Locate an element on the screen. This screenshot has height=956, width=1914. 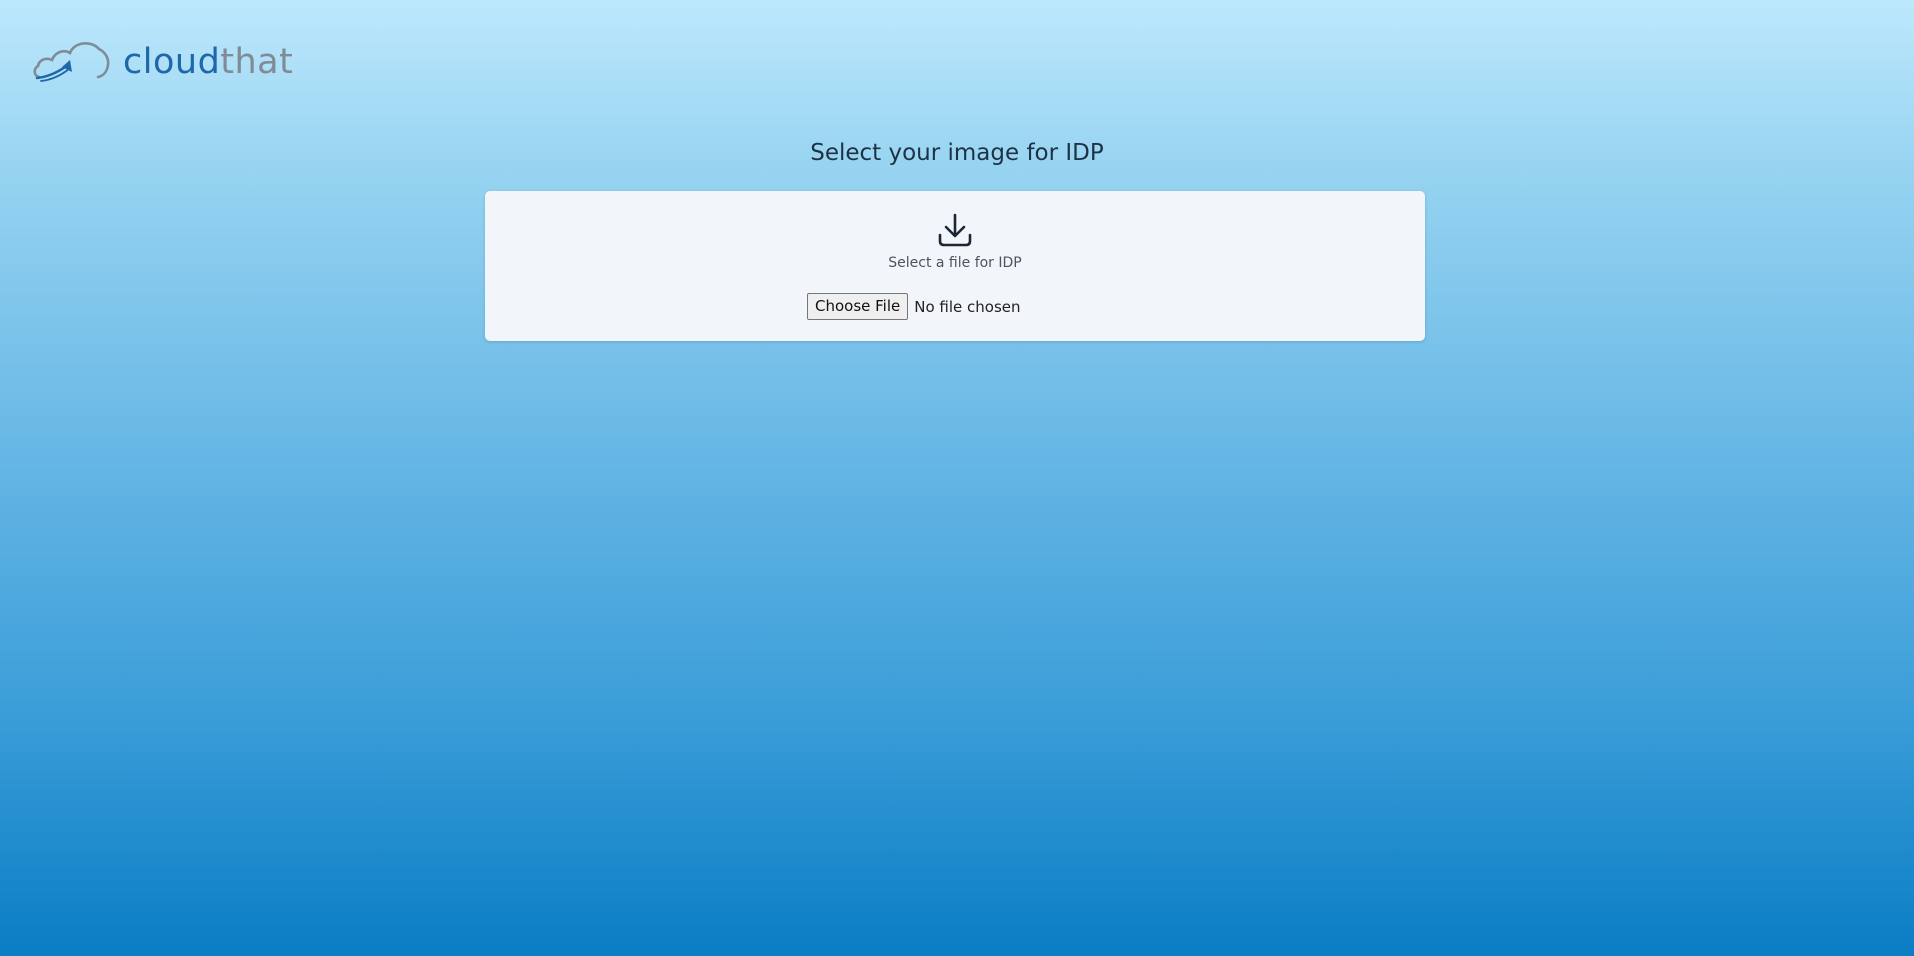
choose-file-button: Choose File is located at coordinates (858, 306).